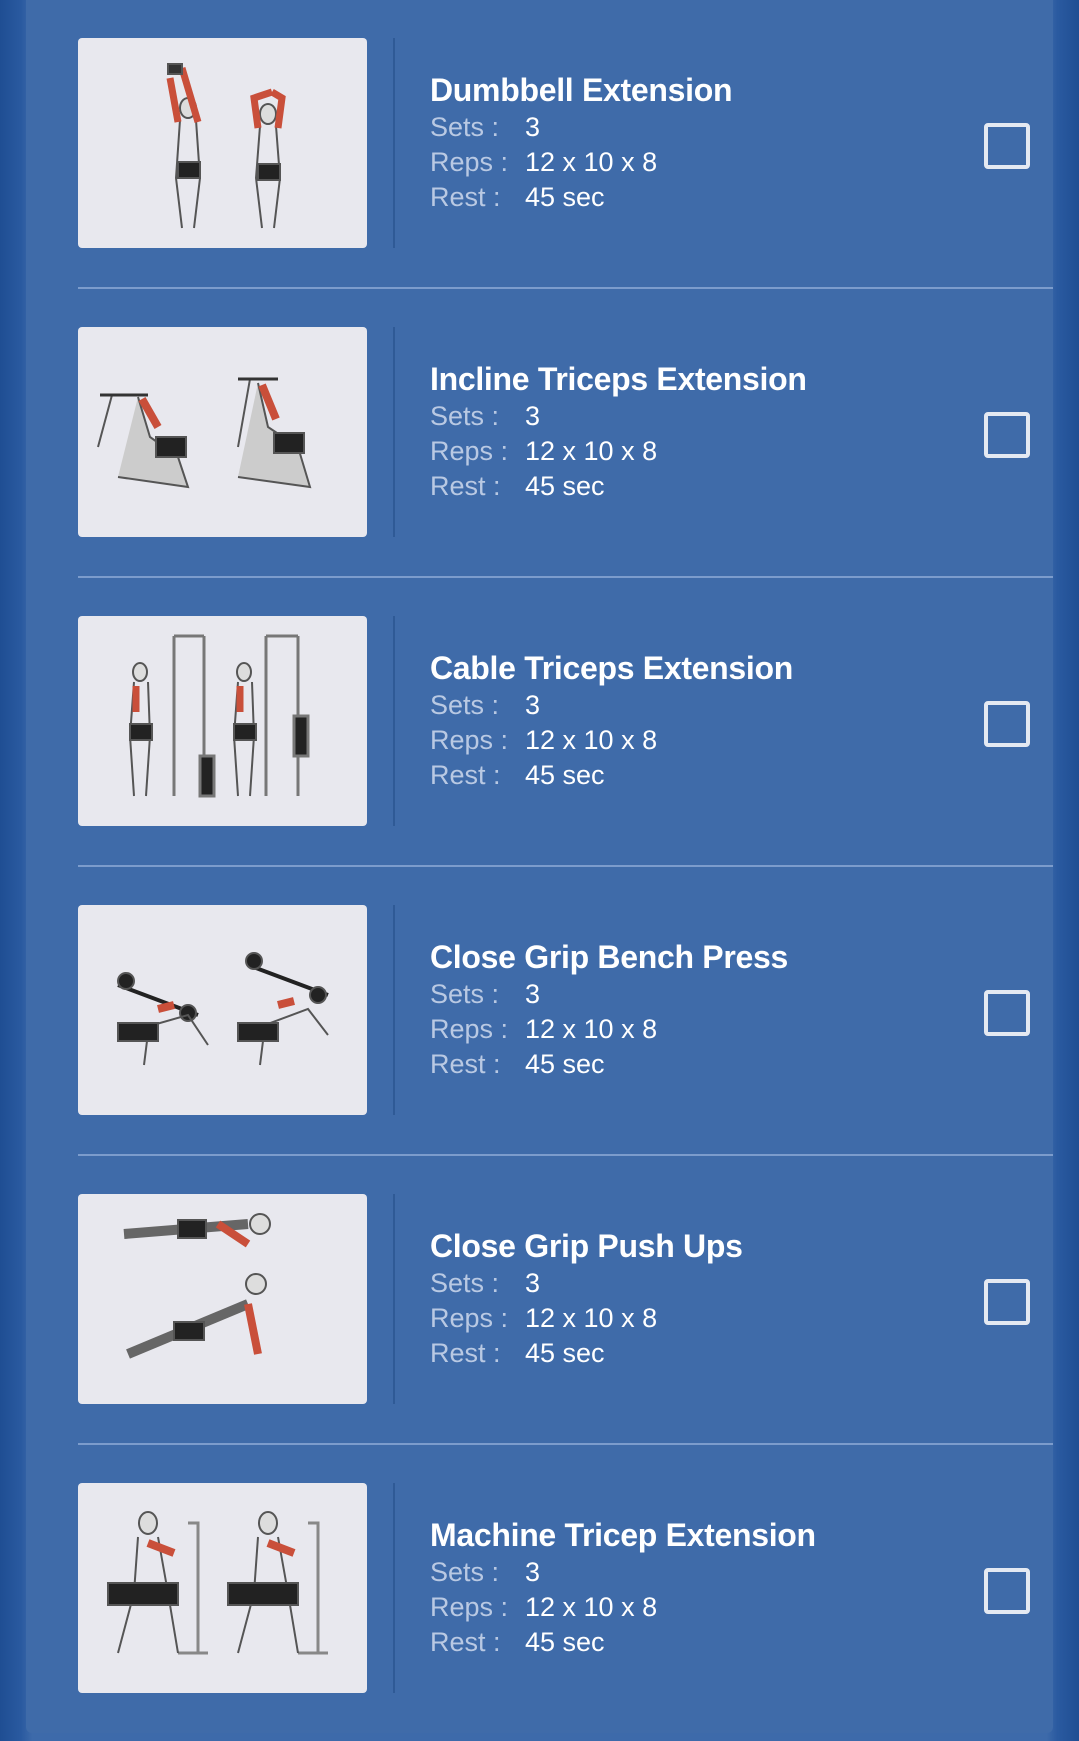  What do you see at coordinates (222, 721) in the screenshot?
I see `cable-triceps-extension-illustration` at bounding box center [222, 721].